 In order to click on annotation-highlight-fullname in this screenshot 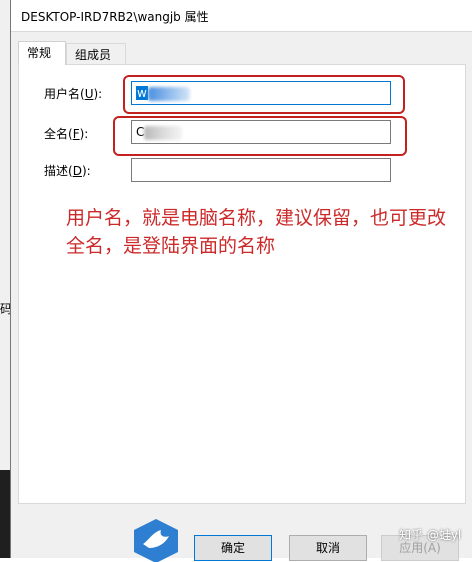, I will do `click(260, 136)`.